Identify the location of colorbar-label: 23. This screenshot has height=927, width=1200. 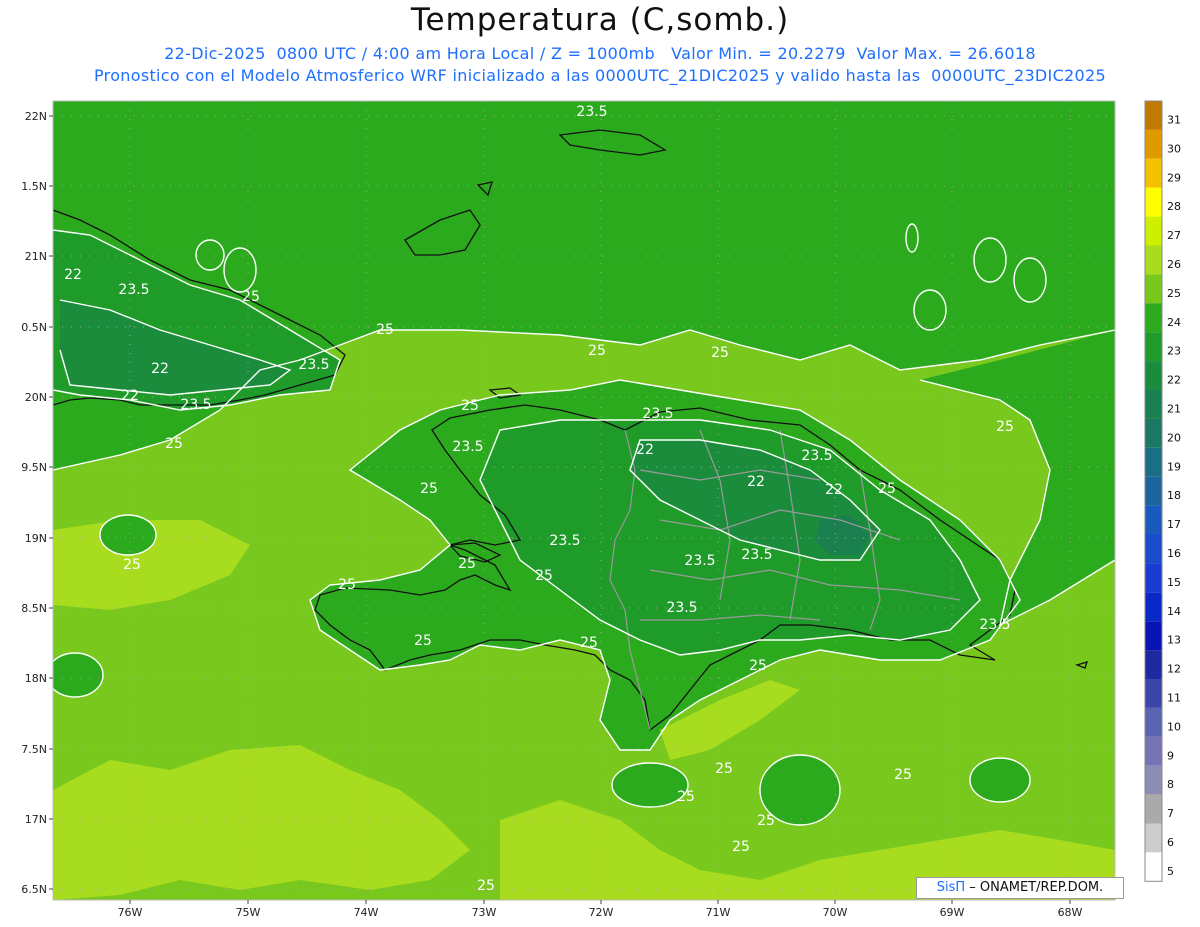
(1174, 351).